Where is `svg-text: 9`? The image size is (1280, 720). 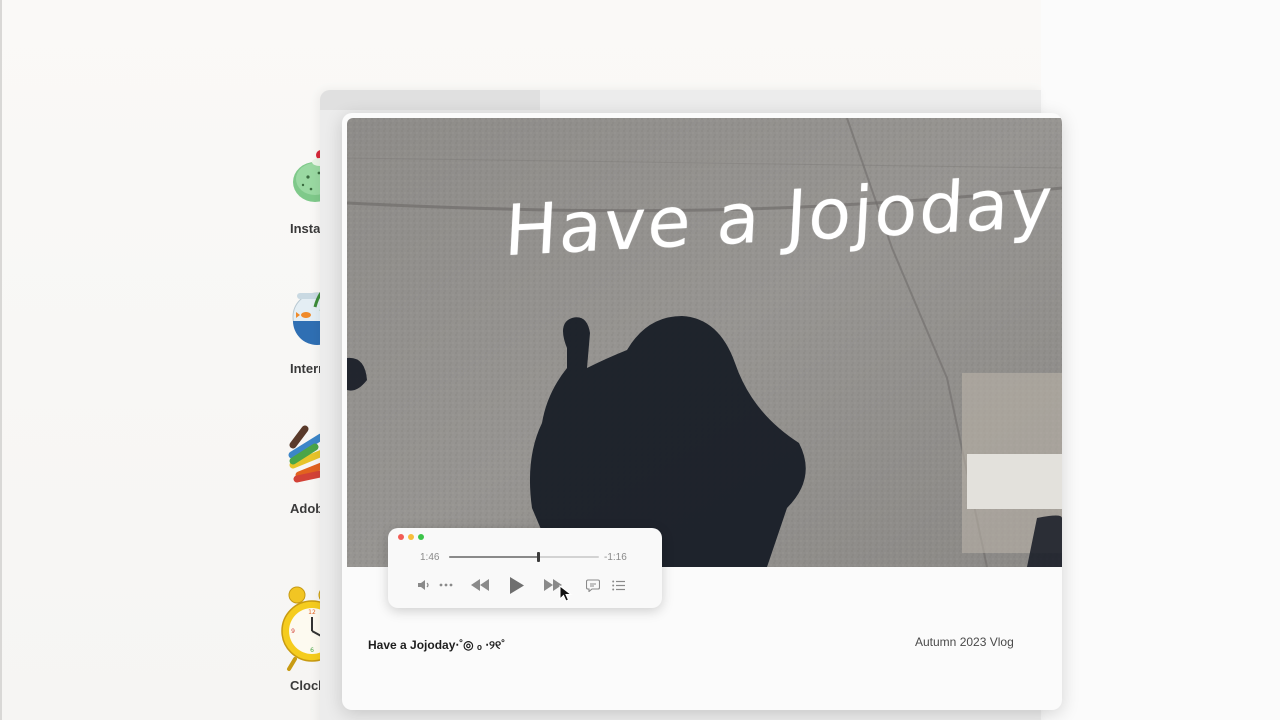 svg-text: 9 is located at coordinates (293, 631).